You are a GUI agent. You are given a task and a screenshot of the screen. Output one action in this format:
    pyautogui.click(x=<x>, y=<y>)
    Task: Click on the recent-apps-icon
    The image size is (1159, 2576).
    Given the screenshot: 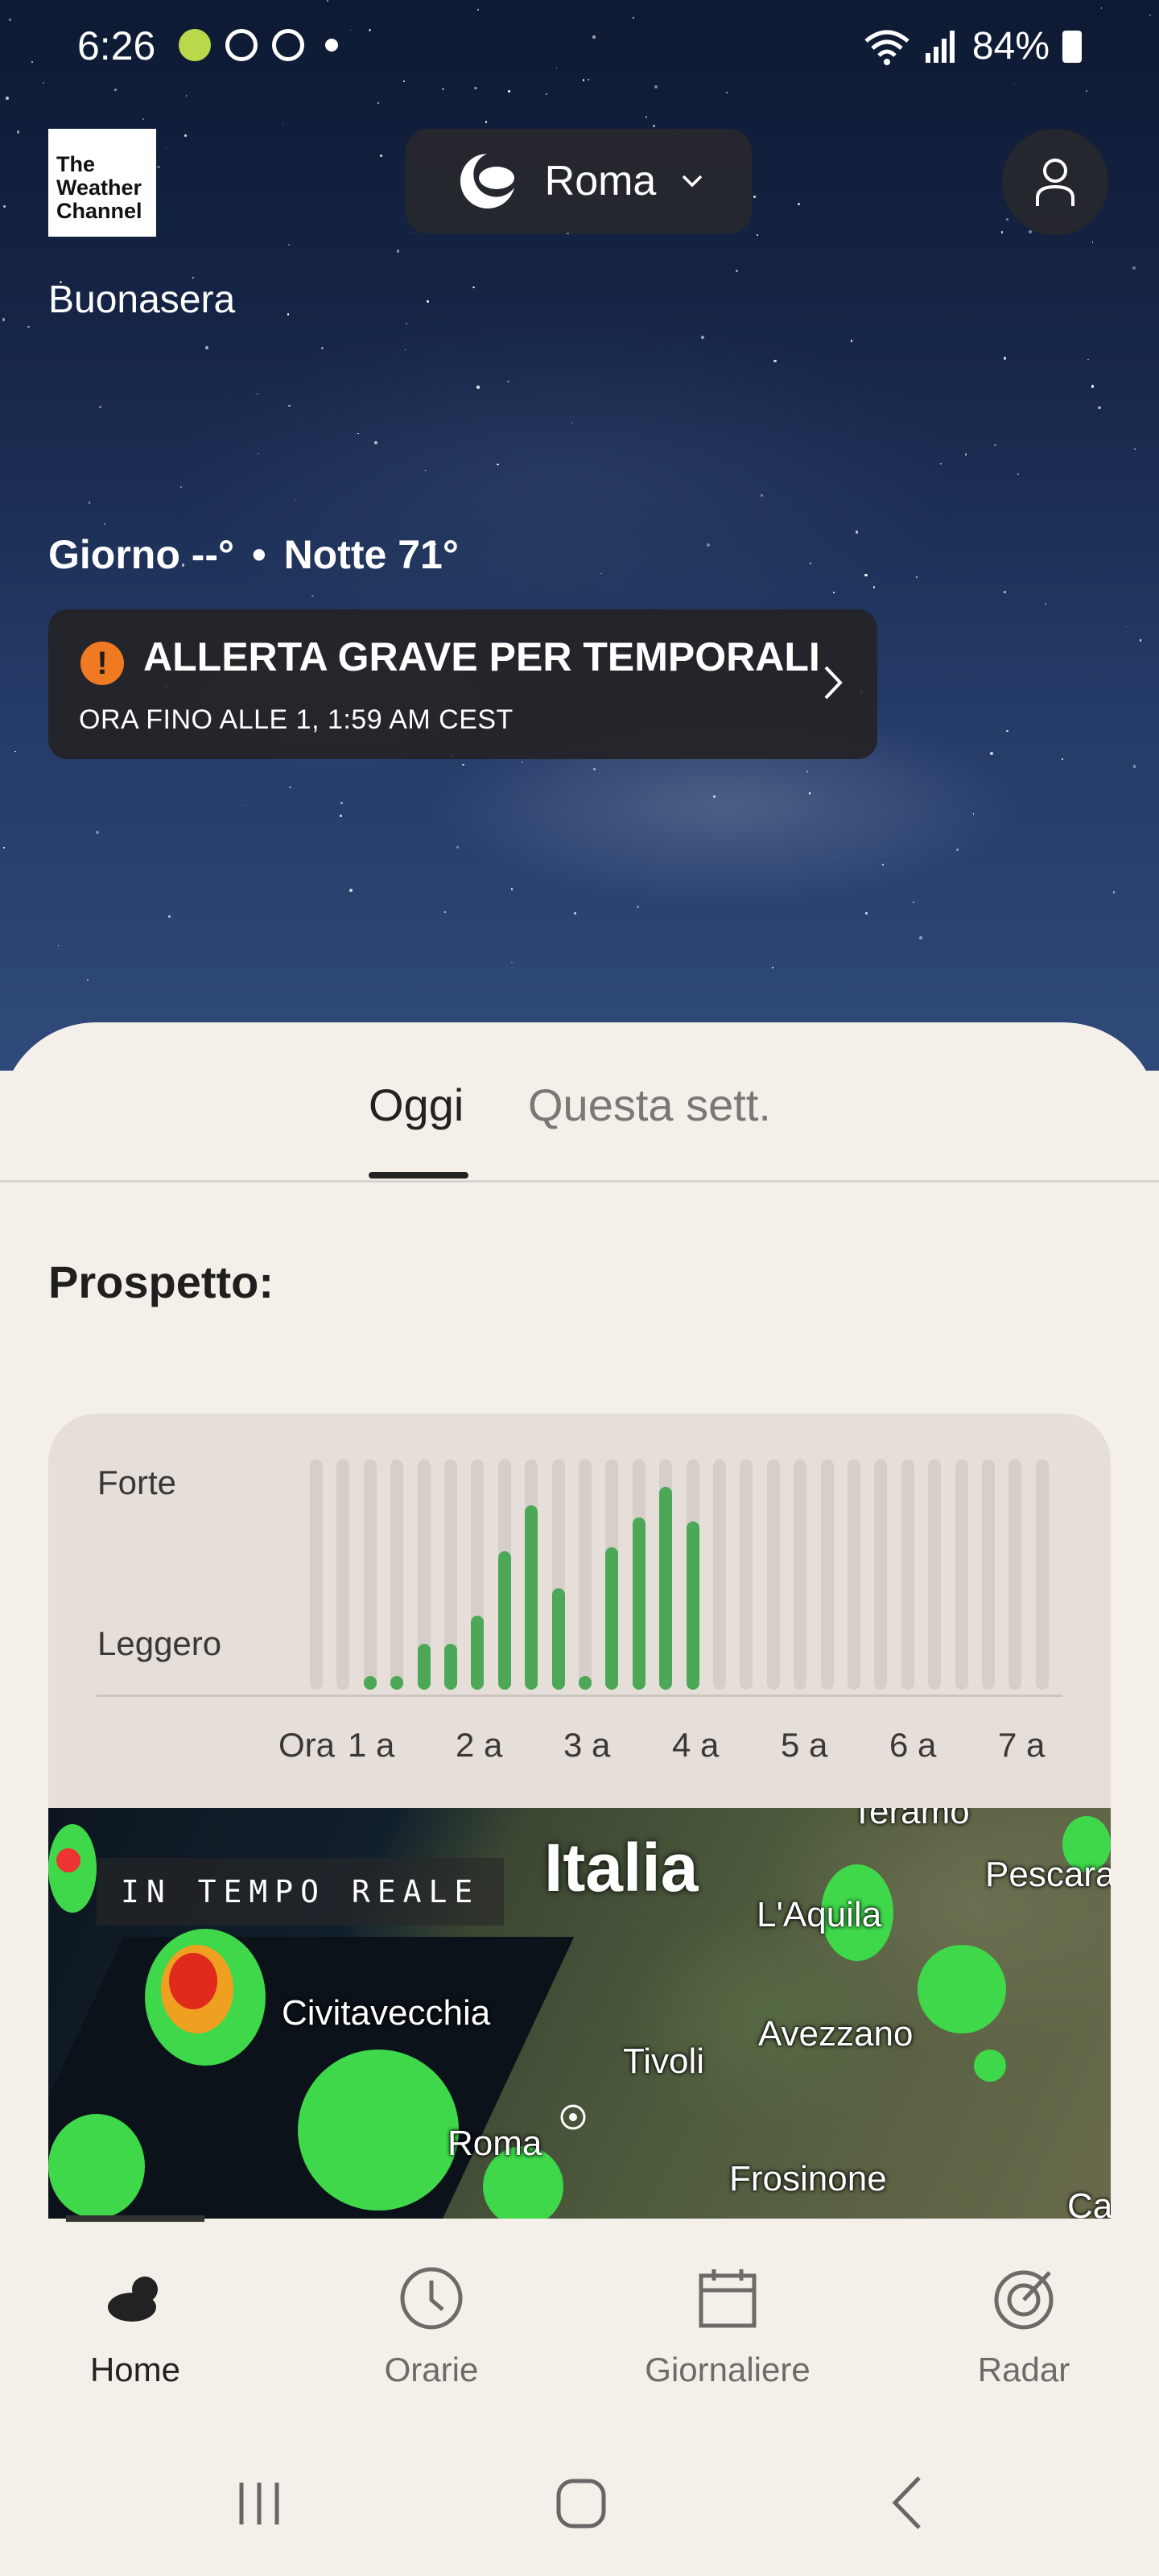 What is the action you would take?
    pyautogui.click(x=259, y=2503)
    